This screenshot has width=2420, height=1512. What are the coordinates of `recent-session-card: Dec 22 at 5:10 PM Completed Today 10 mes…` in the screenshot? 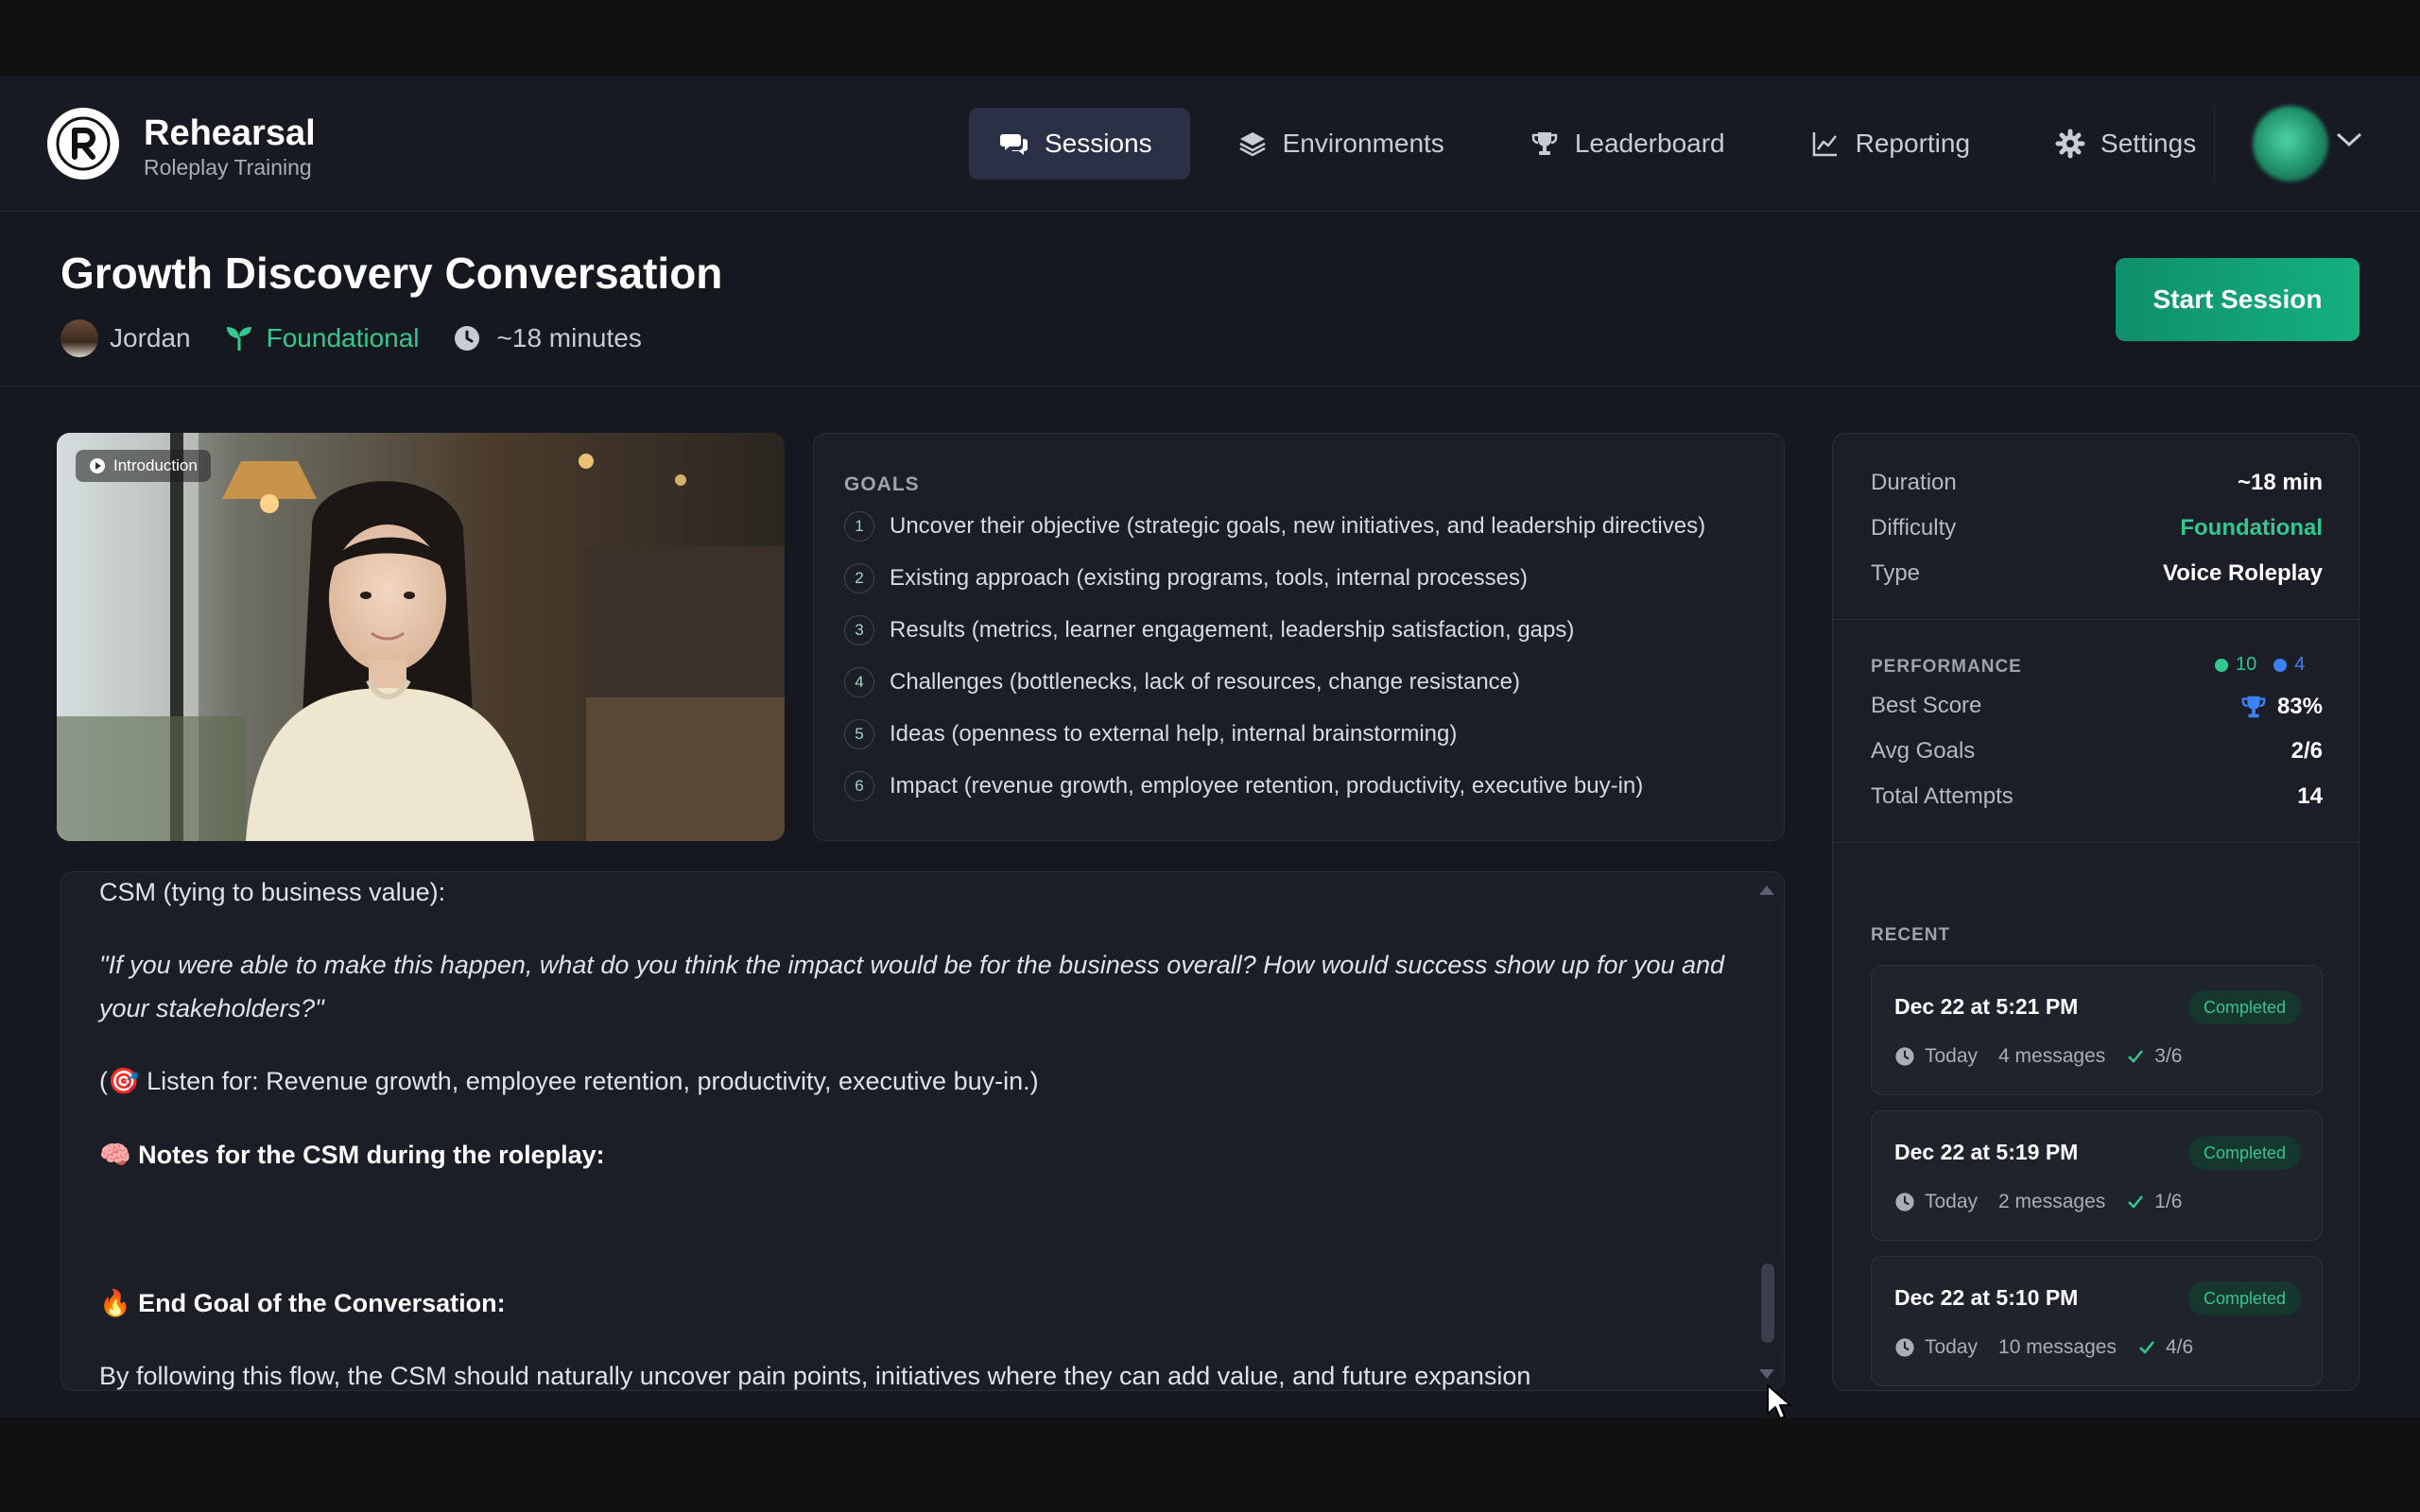 It's located at (2097, 1321).